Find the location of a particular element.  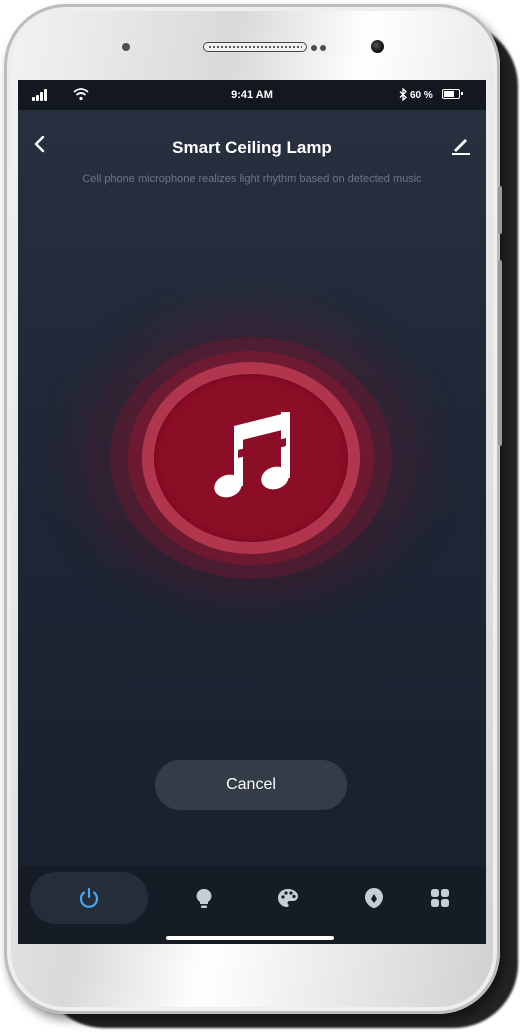

volume-button is located at coordinates (500, 210).